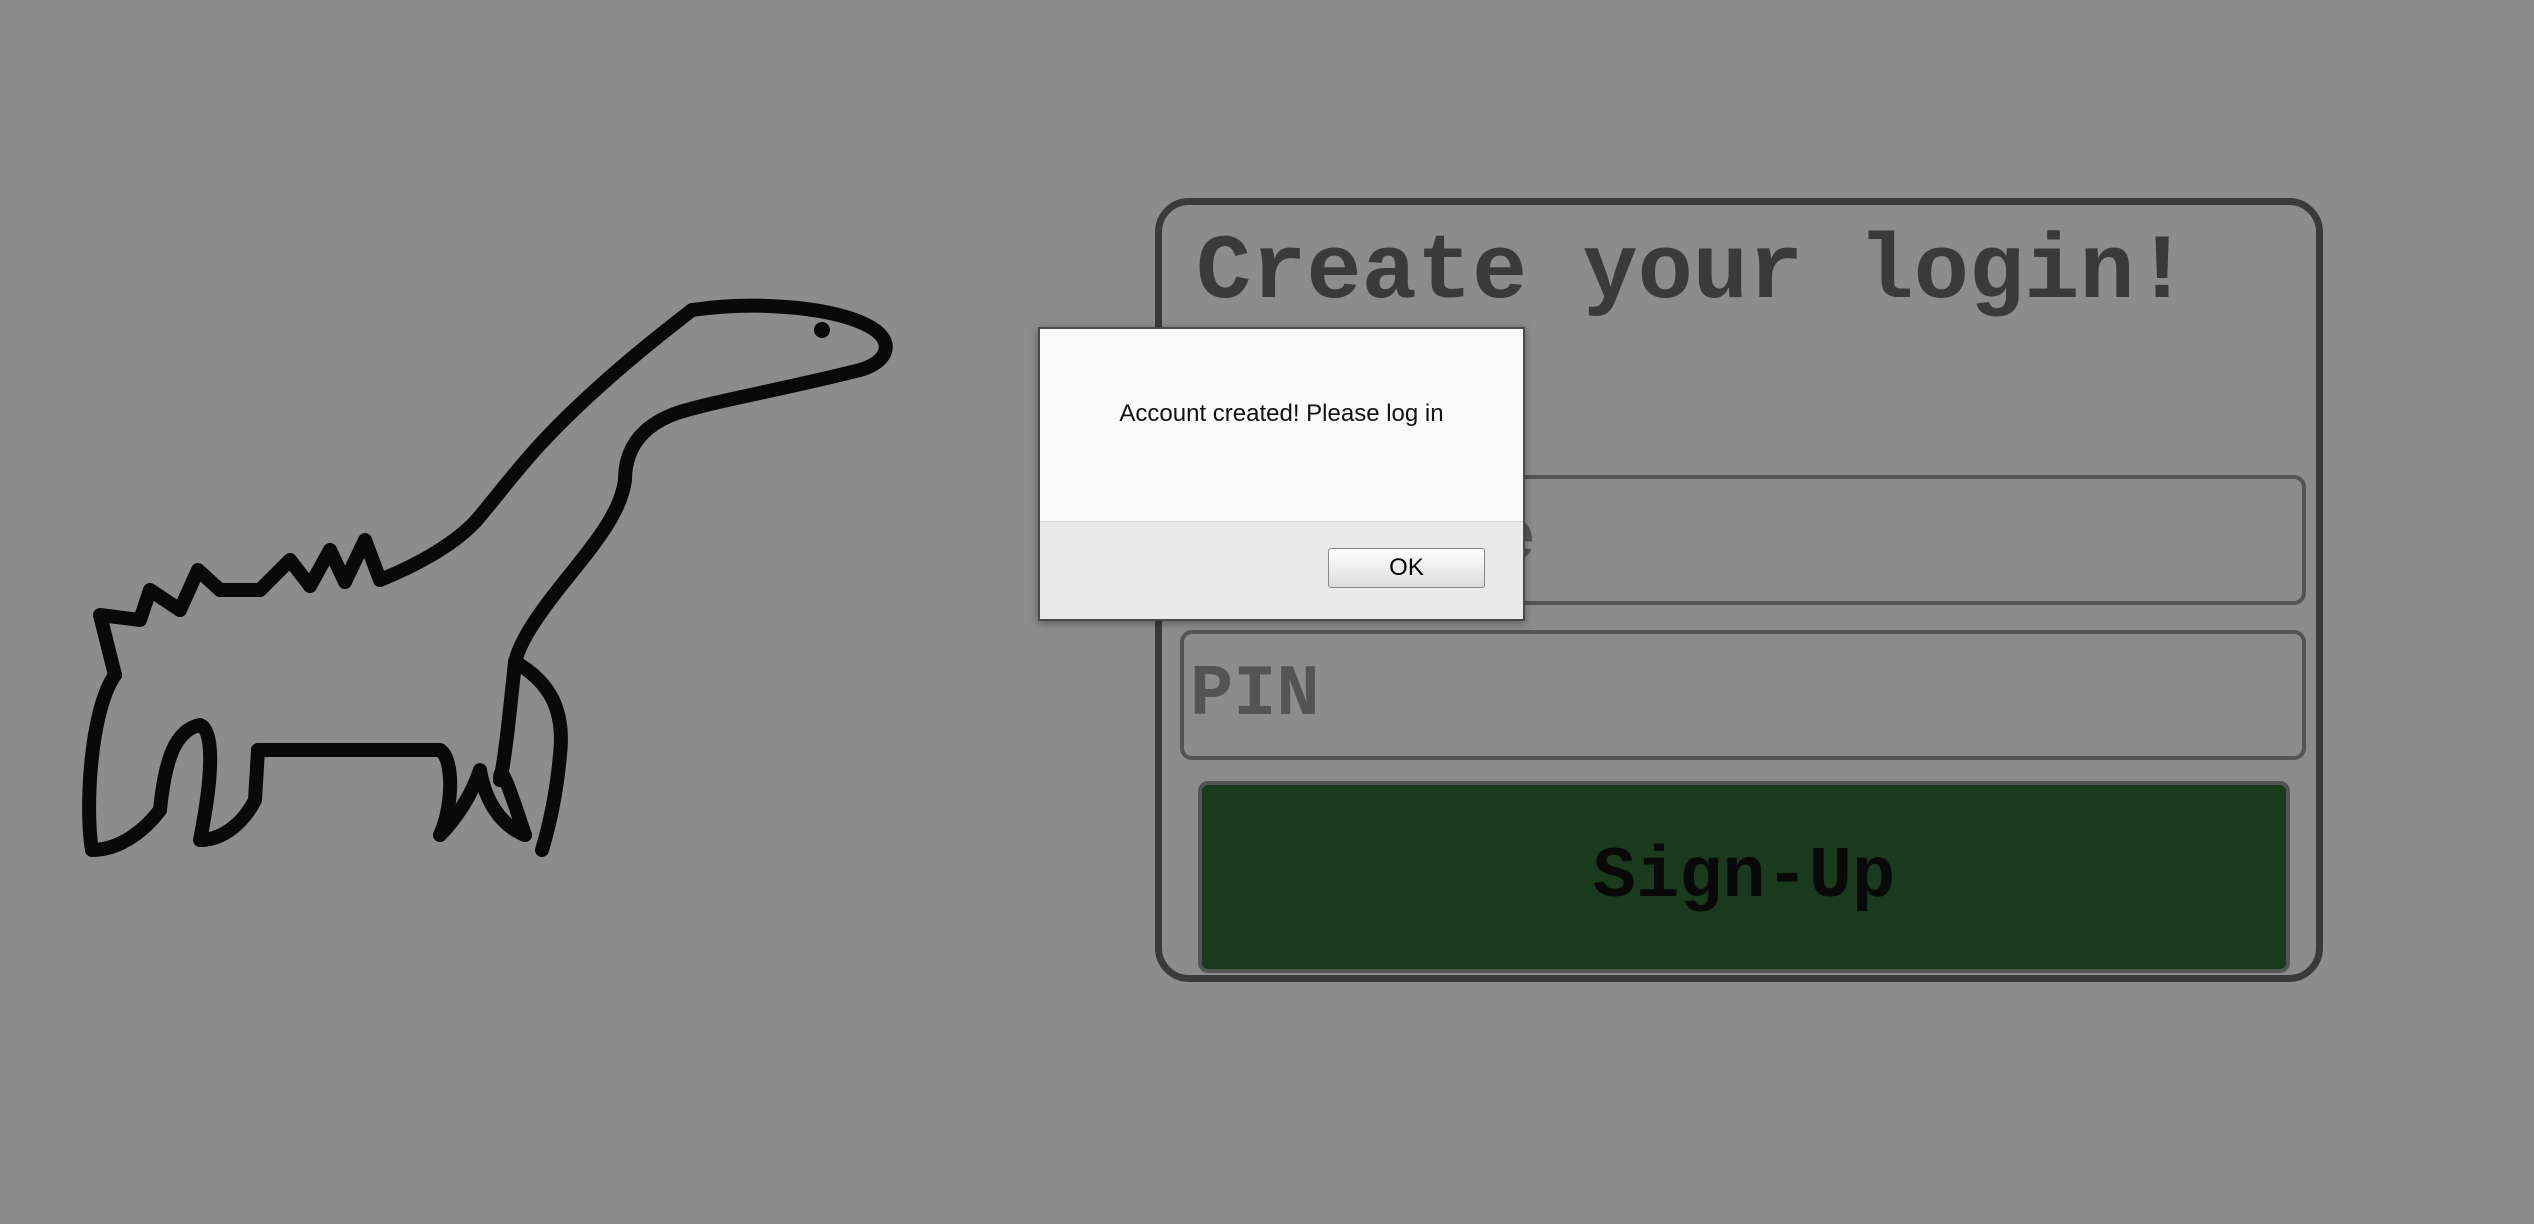 This screenshot has height=1224, width=2534. What do you see at coordinates (1281, 570) in the screenshot?
I see `alert-dialog-footer: OK` at bounding box center [1281, 570].